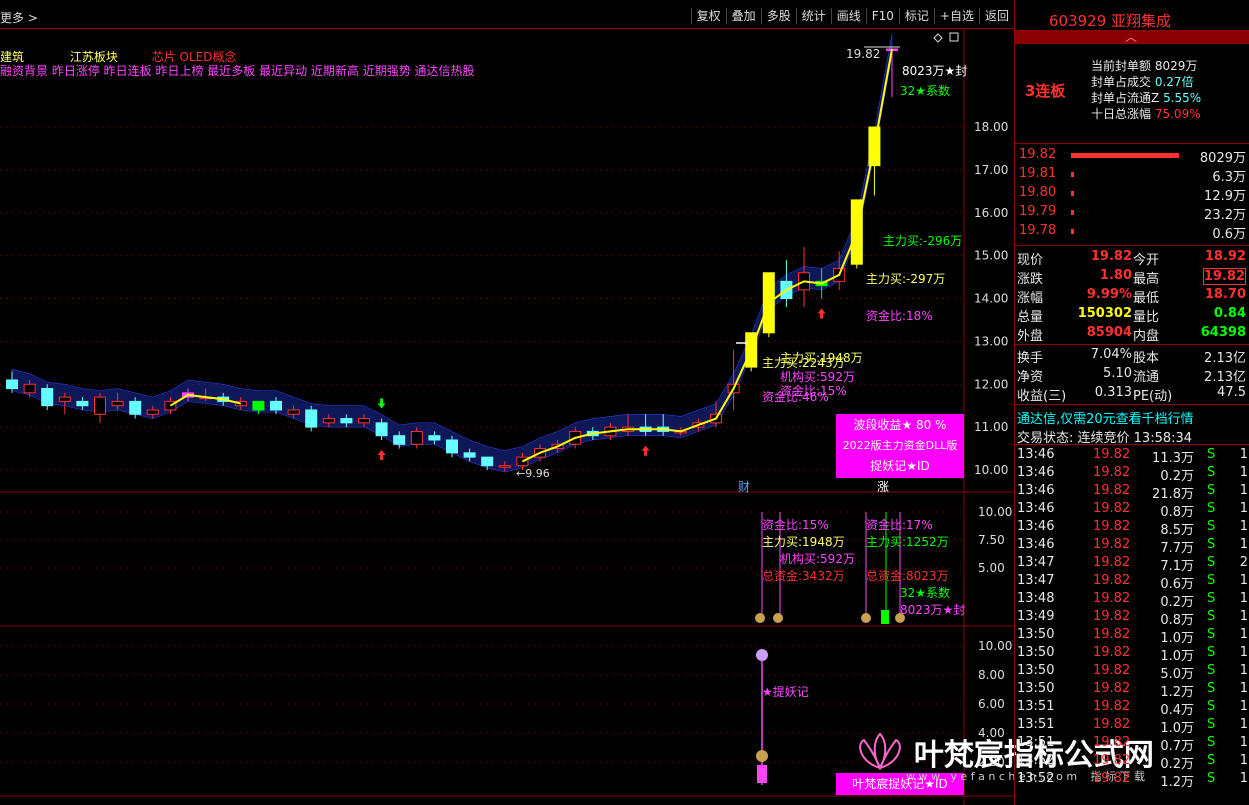 Image resolution: width=1249 pixels, height=805 pixels. I want to click on order-book-row: 19.78 0.6万, so click(1132, 232).